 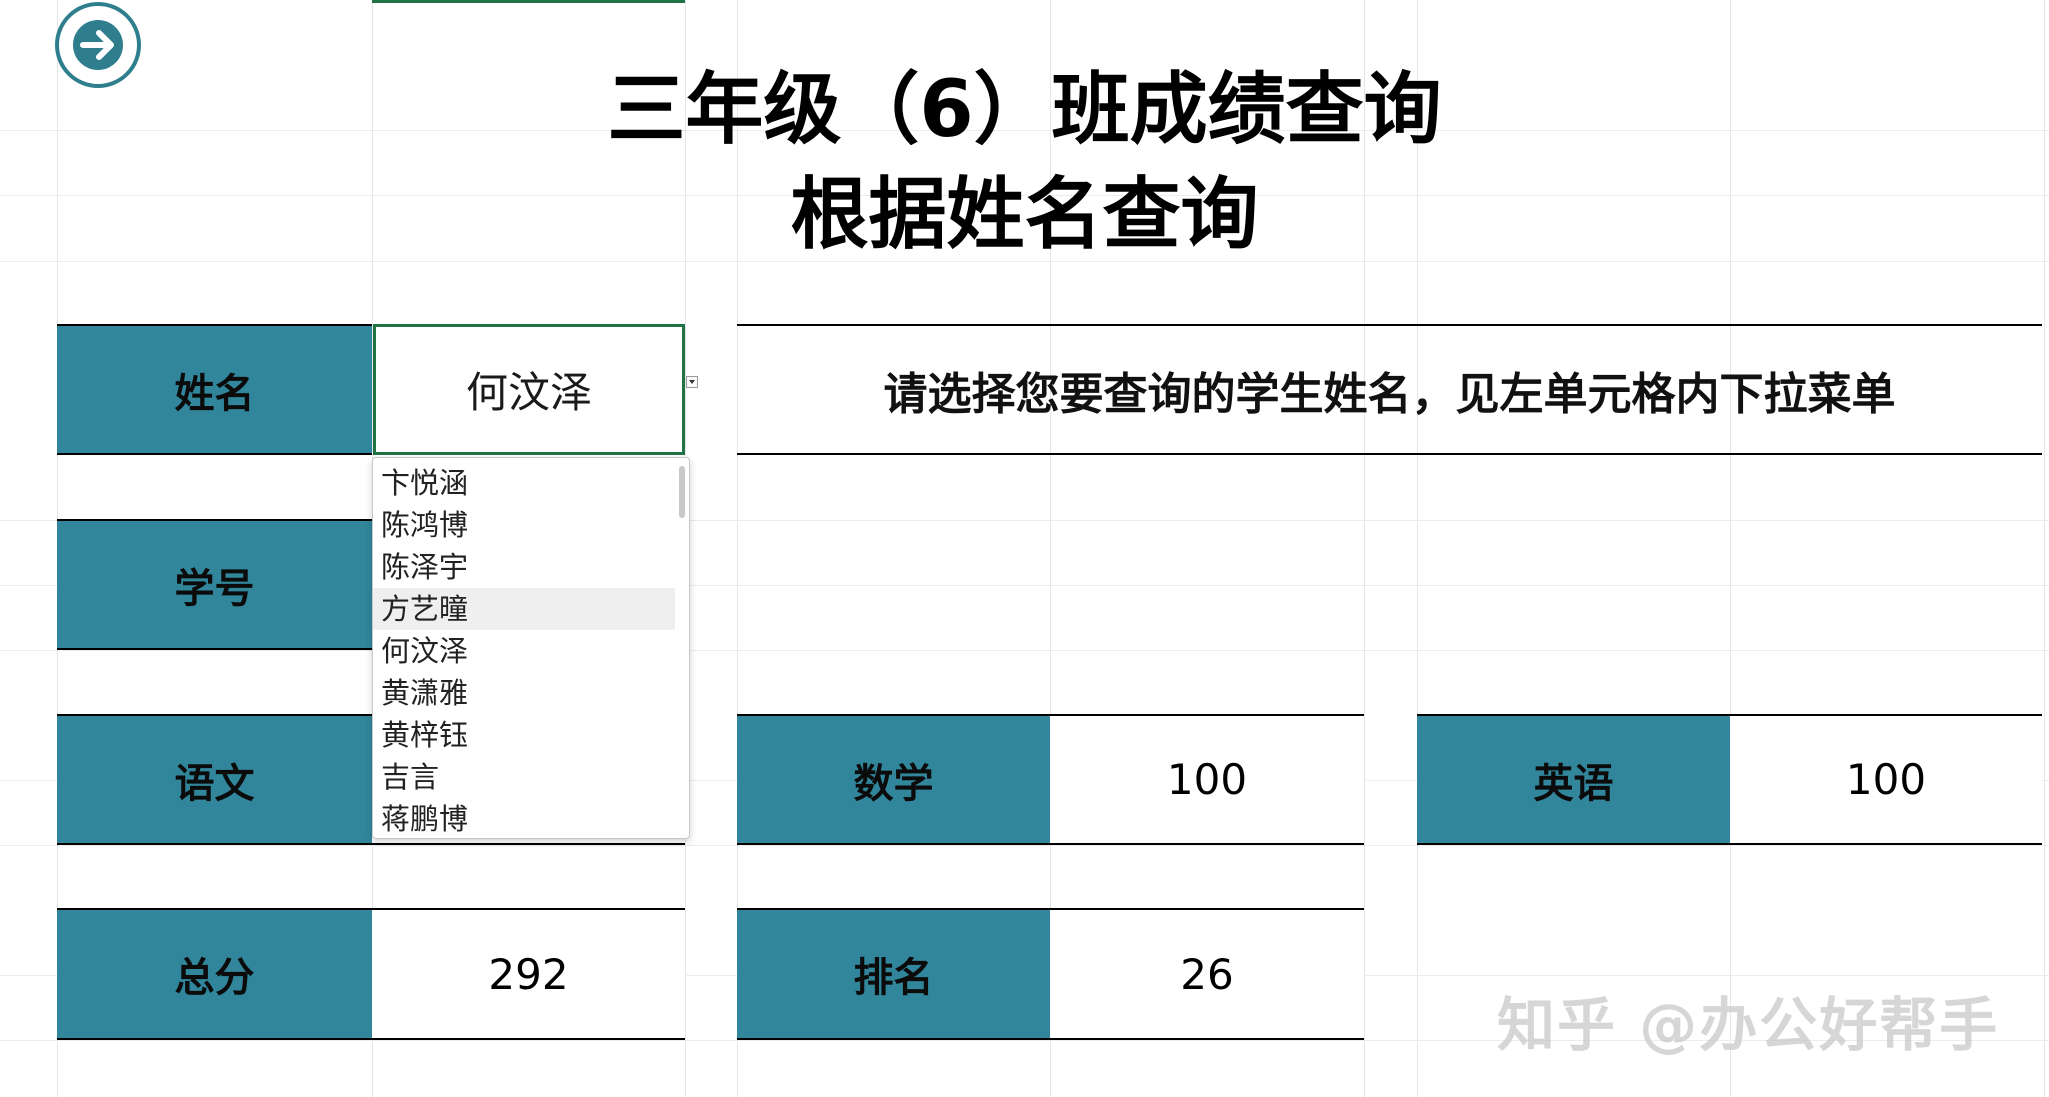 I want to click on watermark: 知乎 @办公好帮手, so click(x=1748, y=1025).